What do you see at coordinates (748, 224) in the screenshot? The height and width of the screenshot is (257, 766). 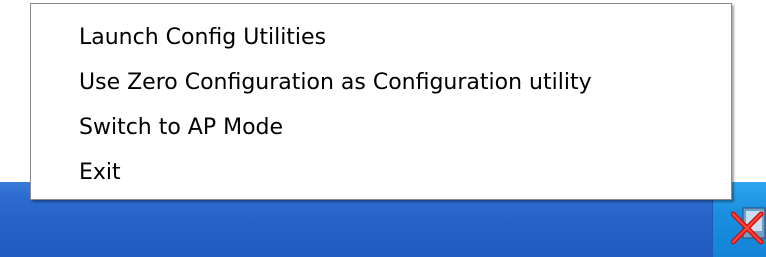 I see `wireless-utility-icon` at bounding box center [748, 224].